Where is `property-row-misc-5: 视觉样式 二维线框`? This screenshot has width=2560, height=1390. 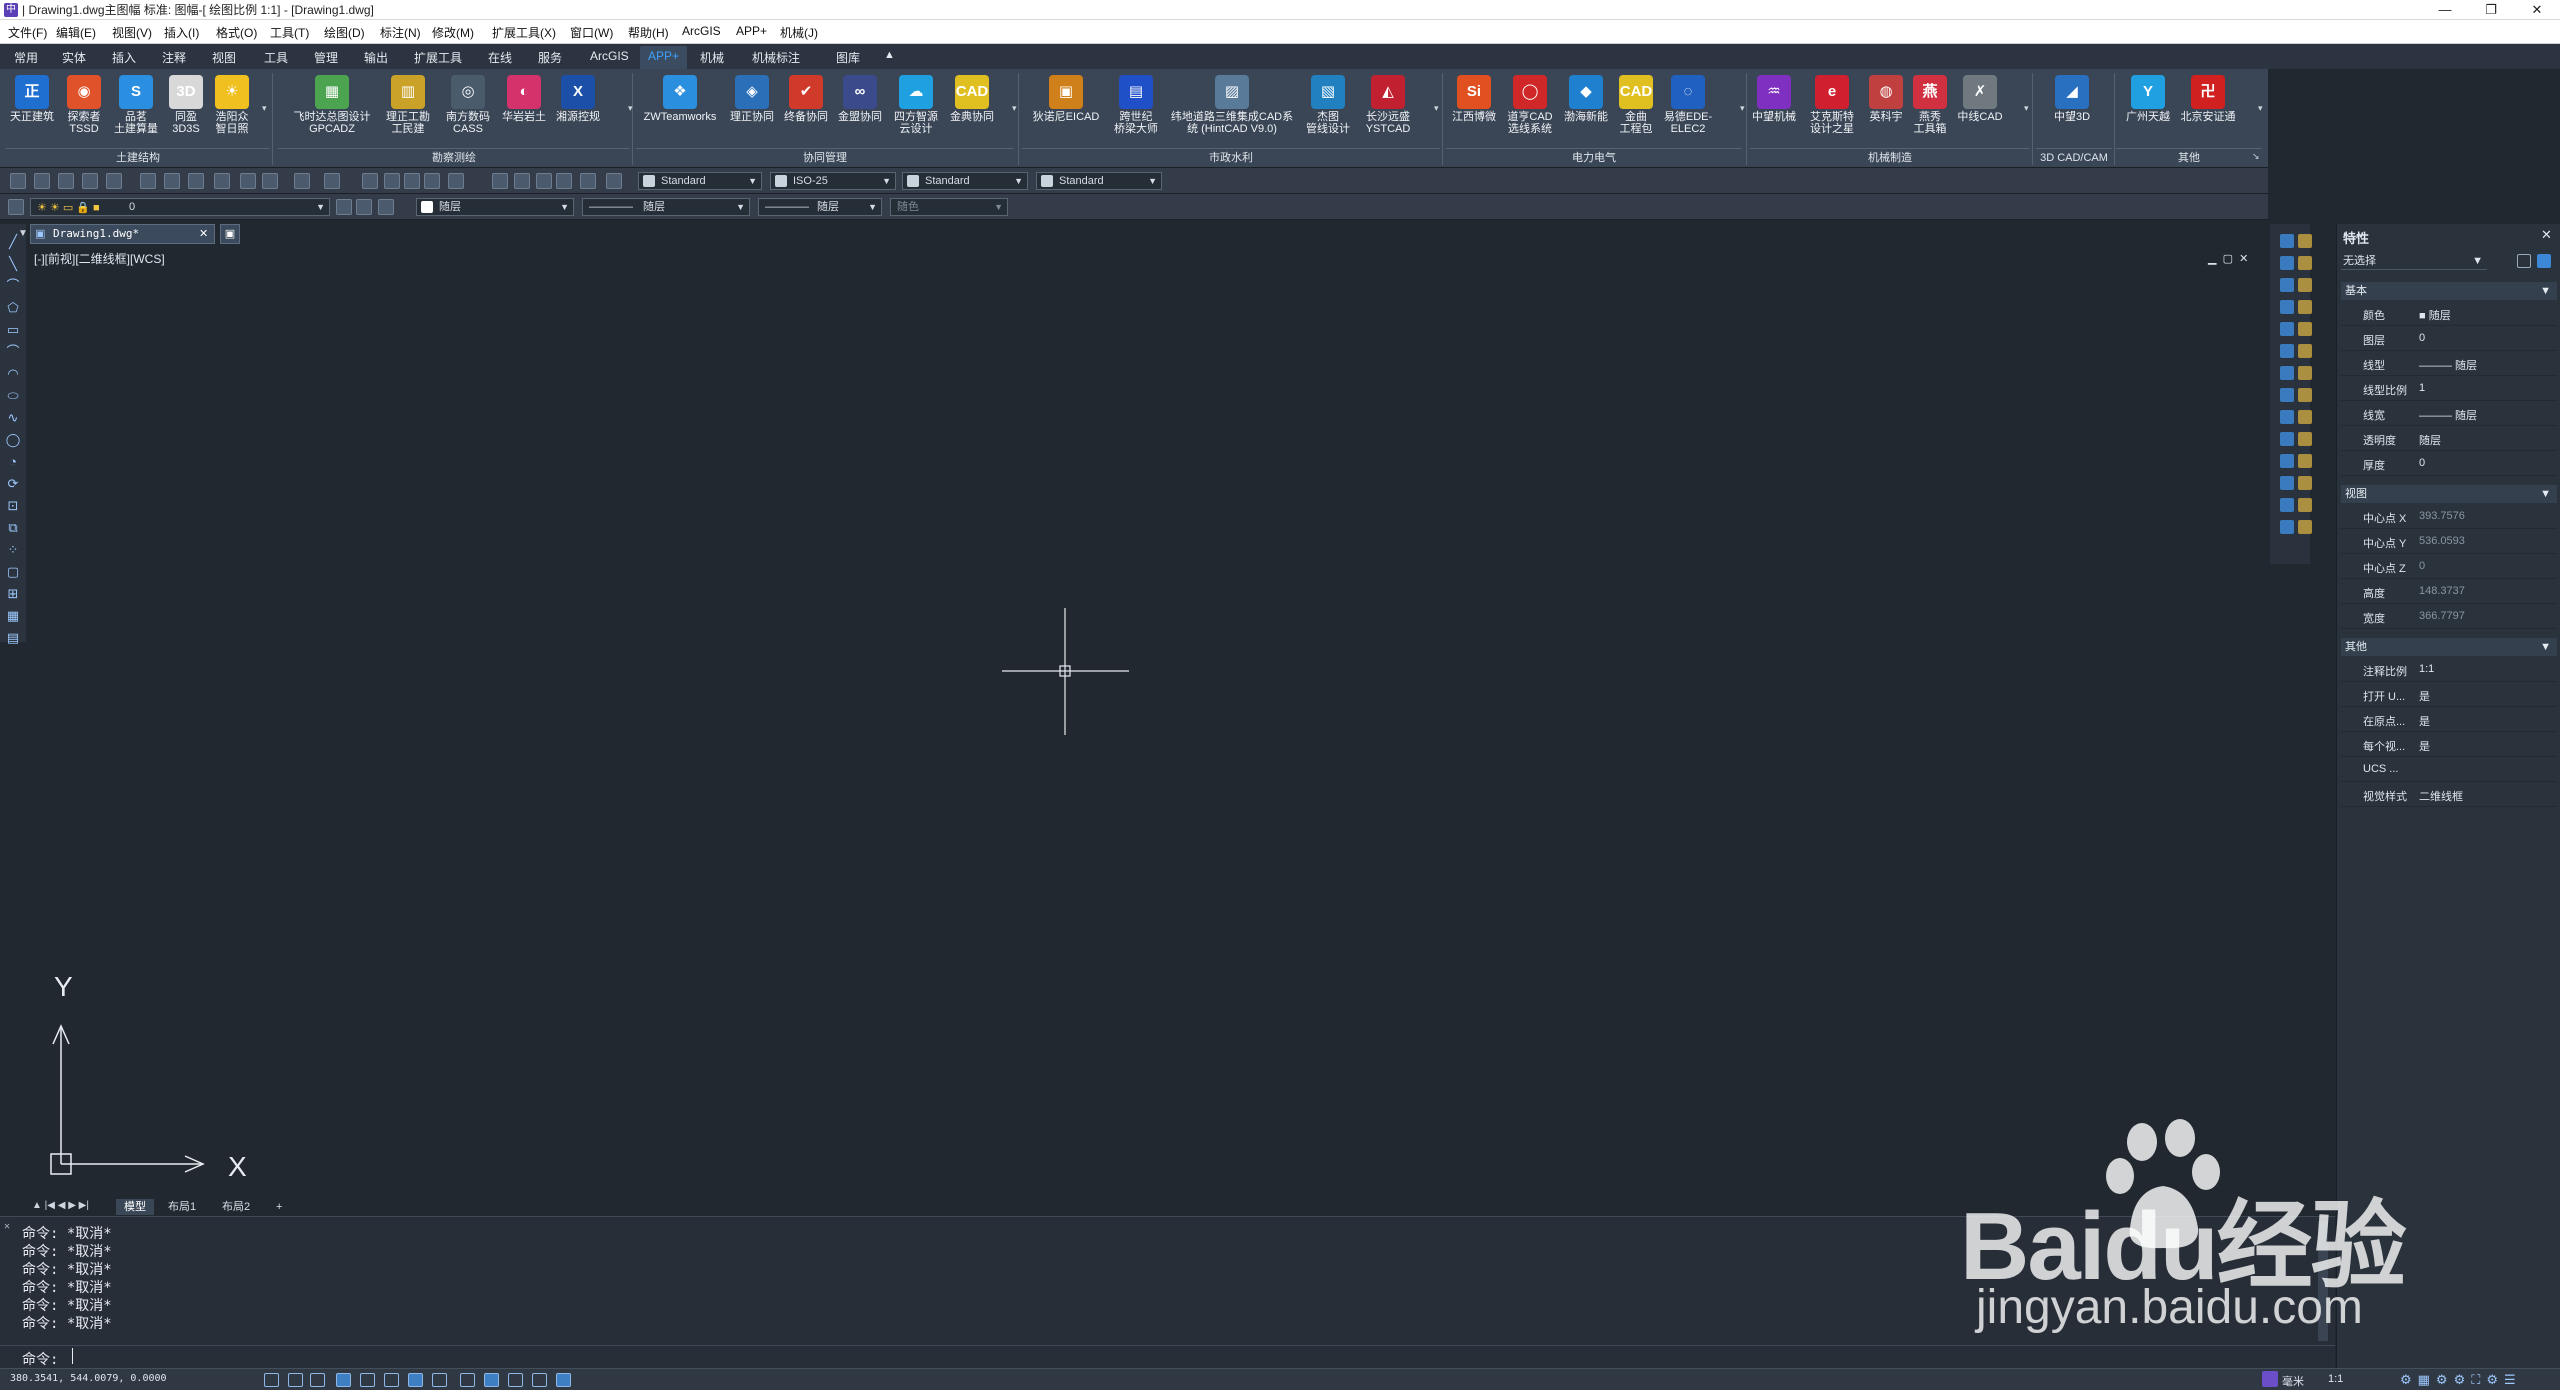 property-row-misc-5: 视觉样式 二维线框 is located at coordinates (2449, 795).